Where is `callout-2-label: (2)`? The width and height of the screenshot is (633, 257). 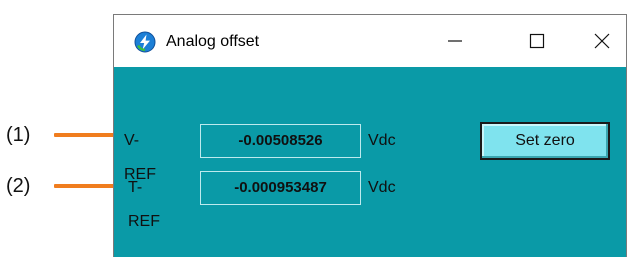
callout-2-label: (2) is located at coordinates (18, 185).